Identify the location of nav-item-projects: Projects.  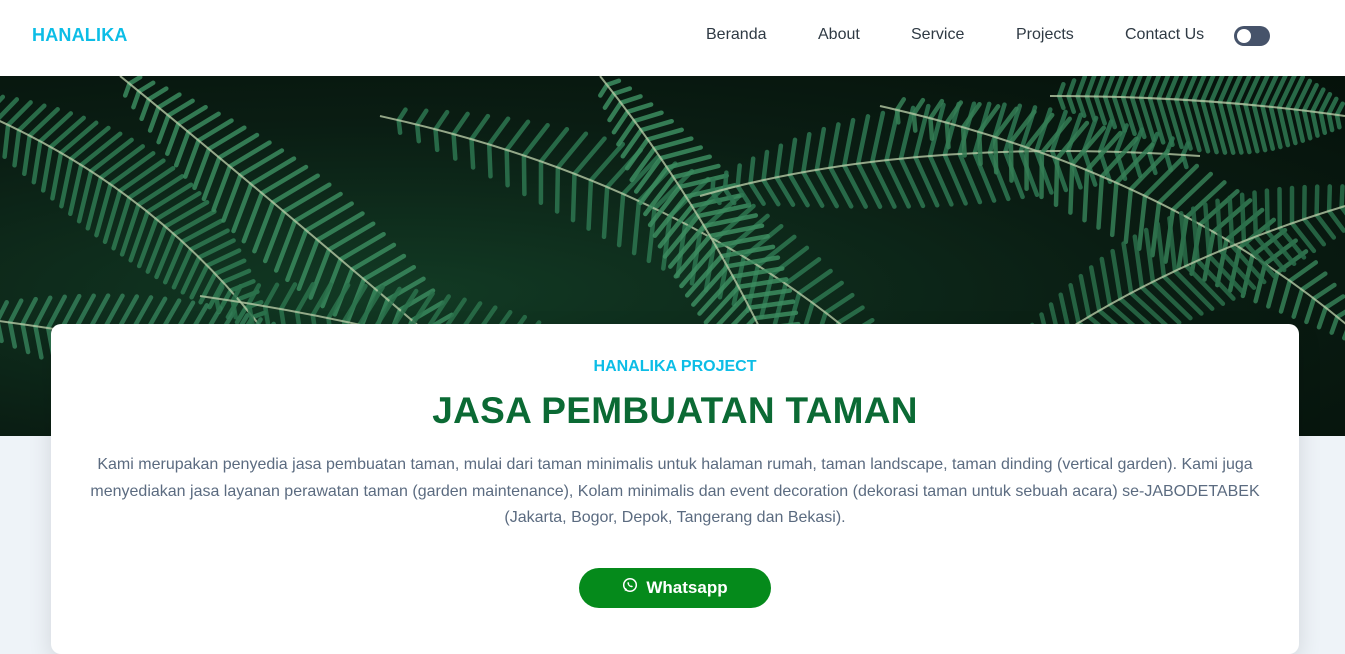
(1045, 35).